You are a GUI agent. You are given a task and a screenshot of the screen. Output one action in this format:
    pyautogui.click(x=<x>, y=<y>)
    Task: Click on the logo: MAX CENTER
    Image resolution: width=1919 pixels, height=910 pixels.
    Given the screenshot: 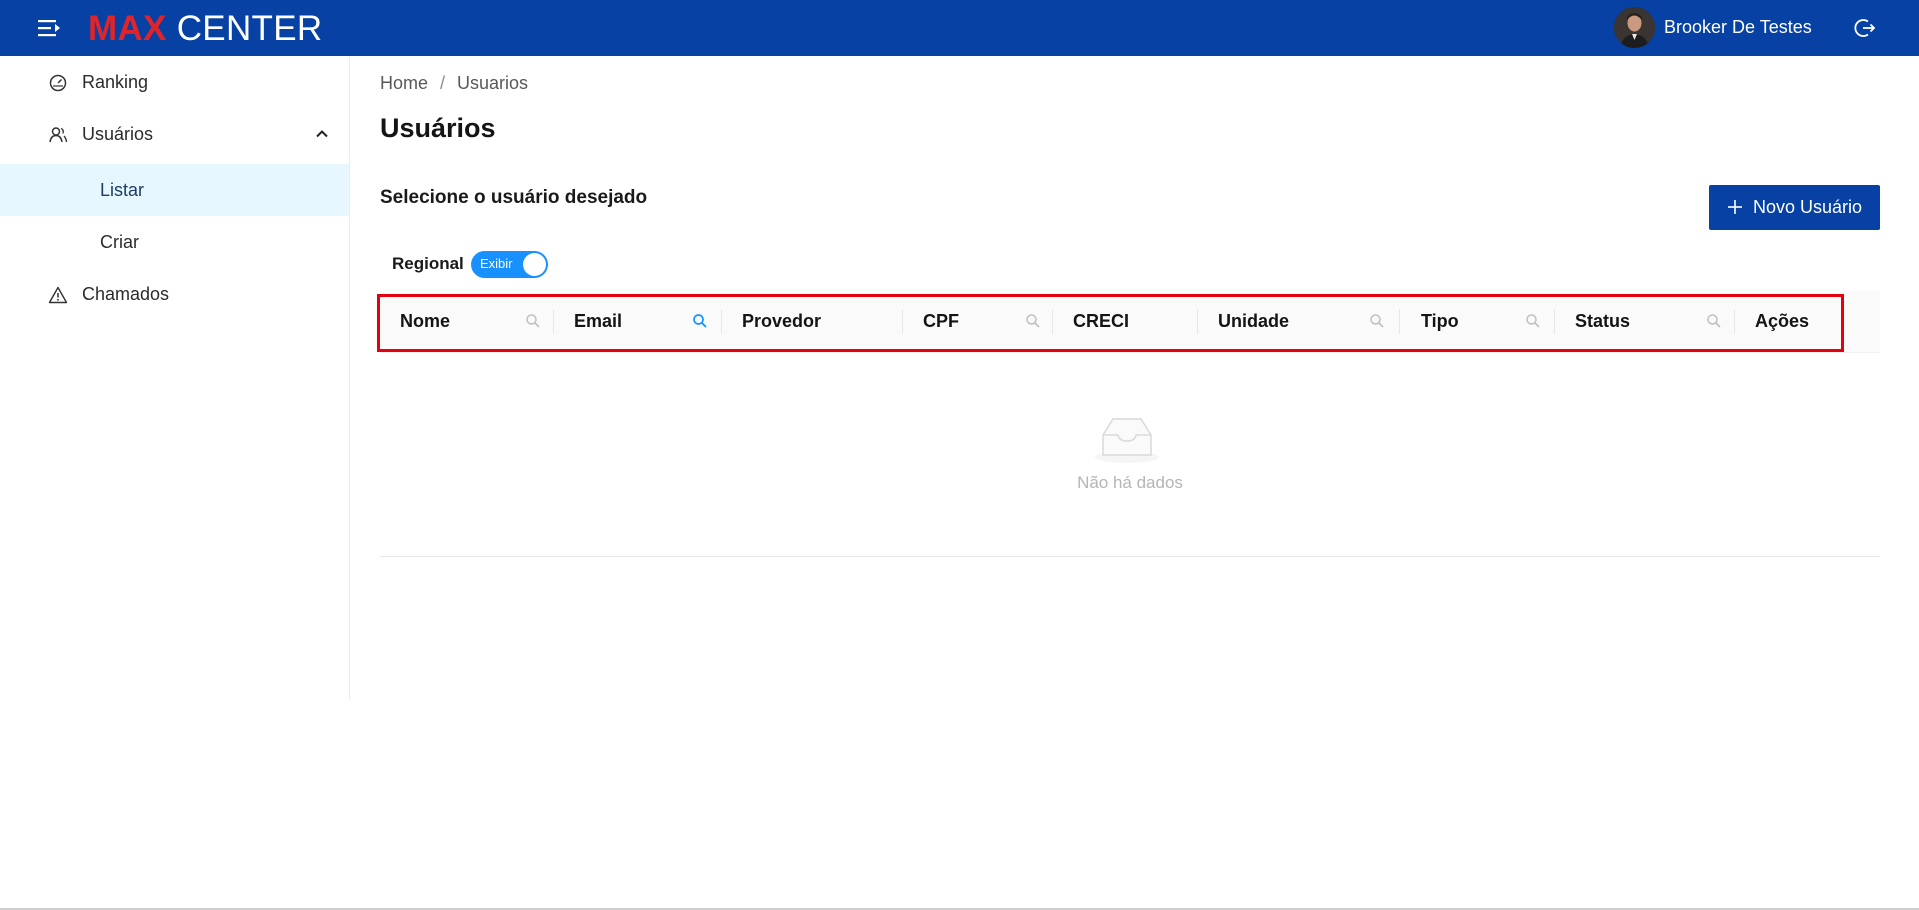 What is the action you would take?
    pyautogui.click(x=205, y=29)
    